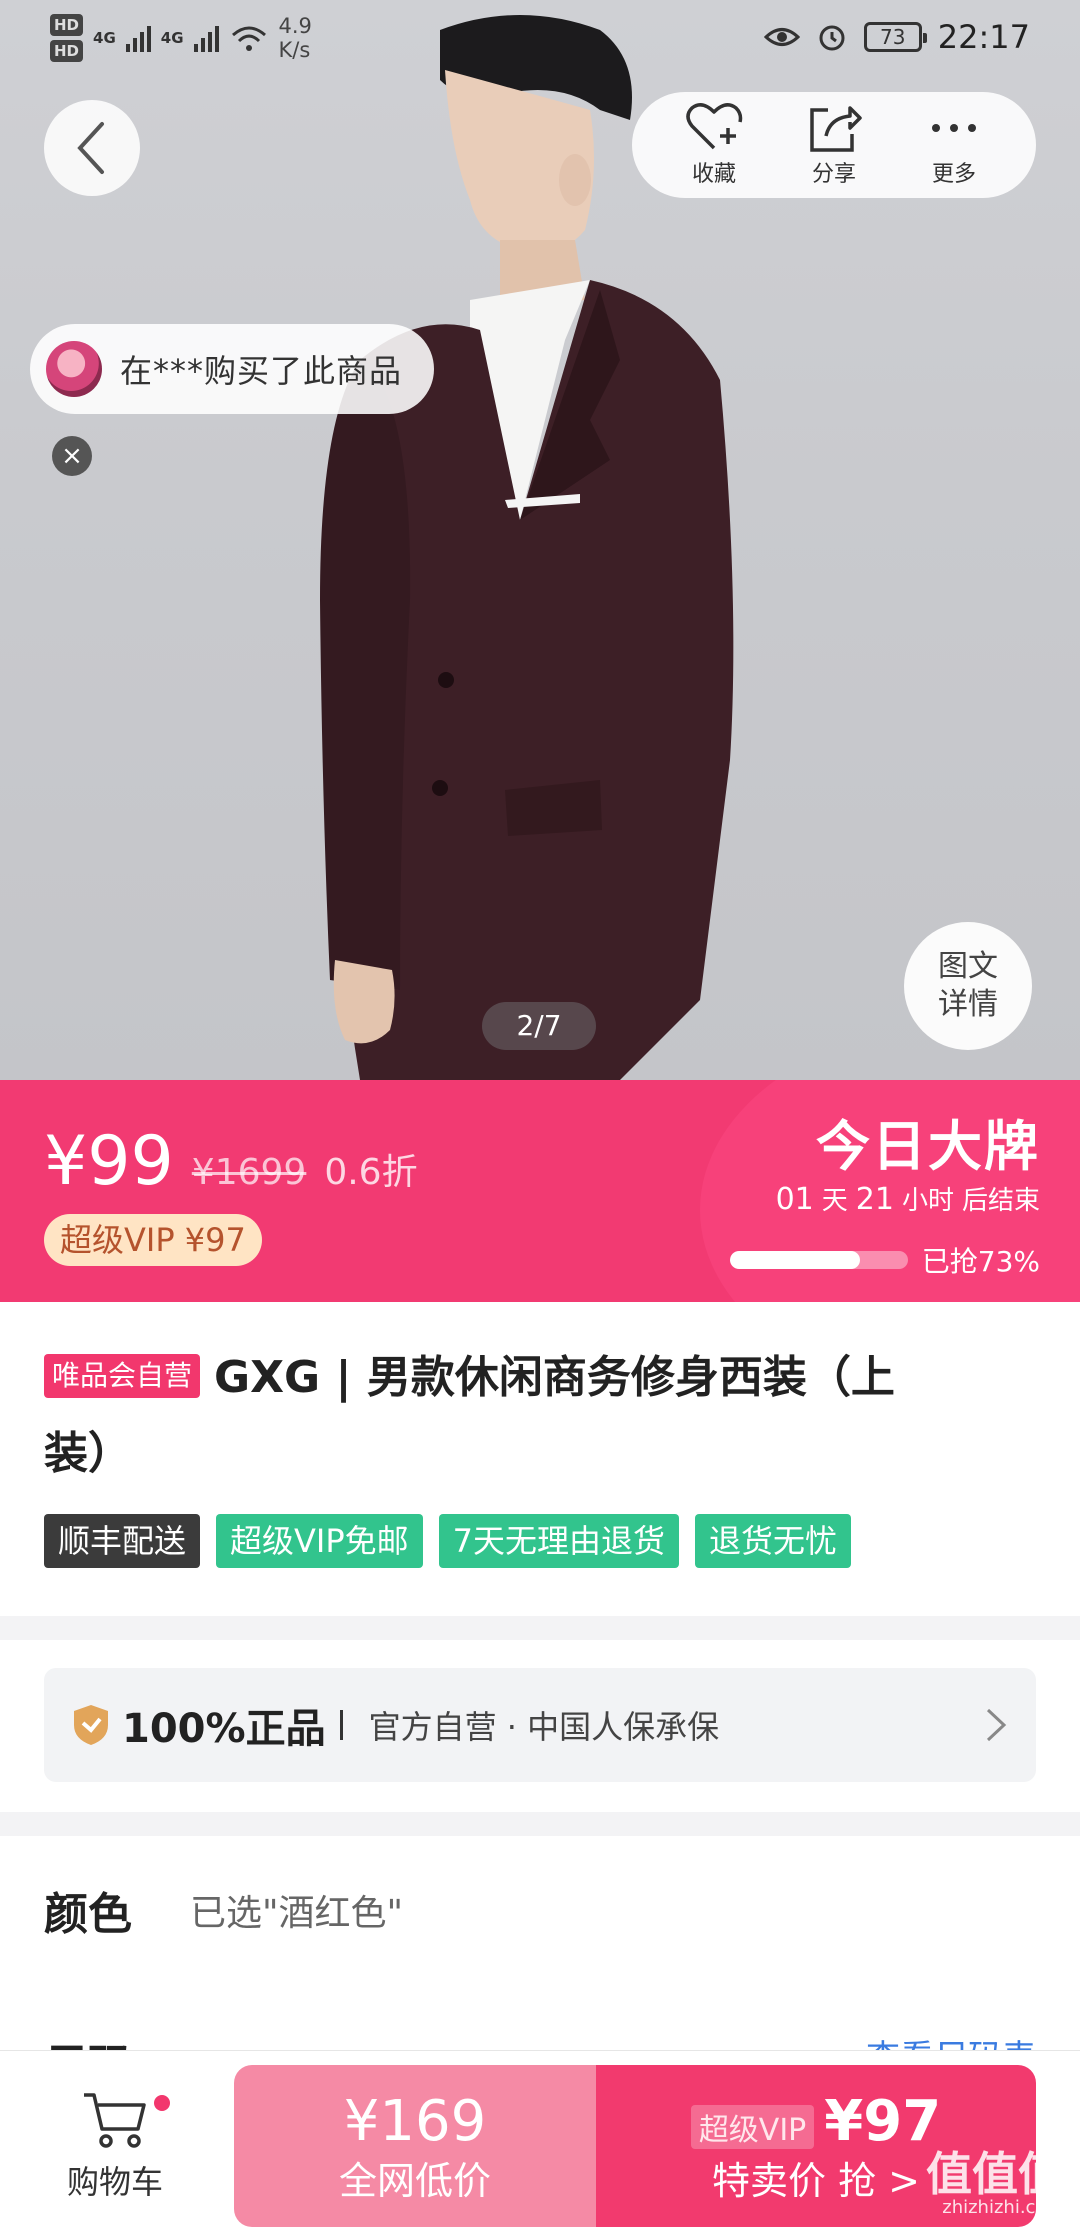  I want to click on favorite-button: 收藏, so click(714, 145).